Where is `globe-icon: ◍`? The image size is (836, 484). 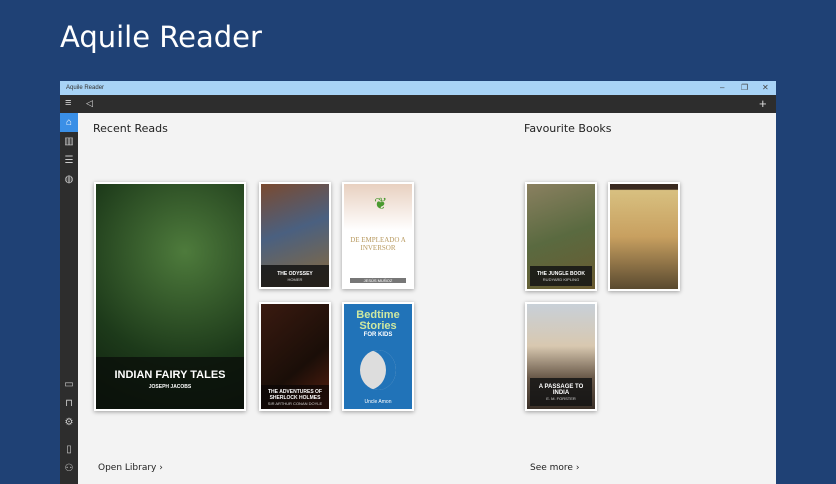
globe-icon: ◍ is located at coordinates (69, 179).